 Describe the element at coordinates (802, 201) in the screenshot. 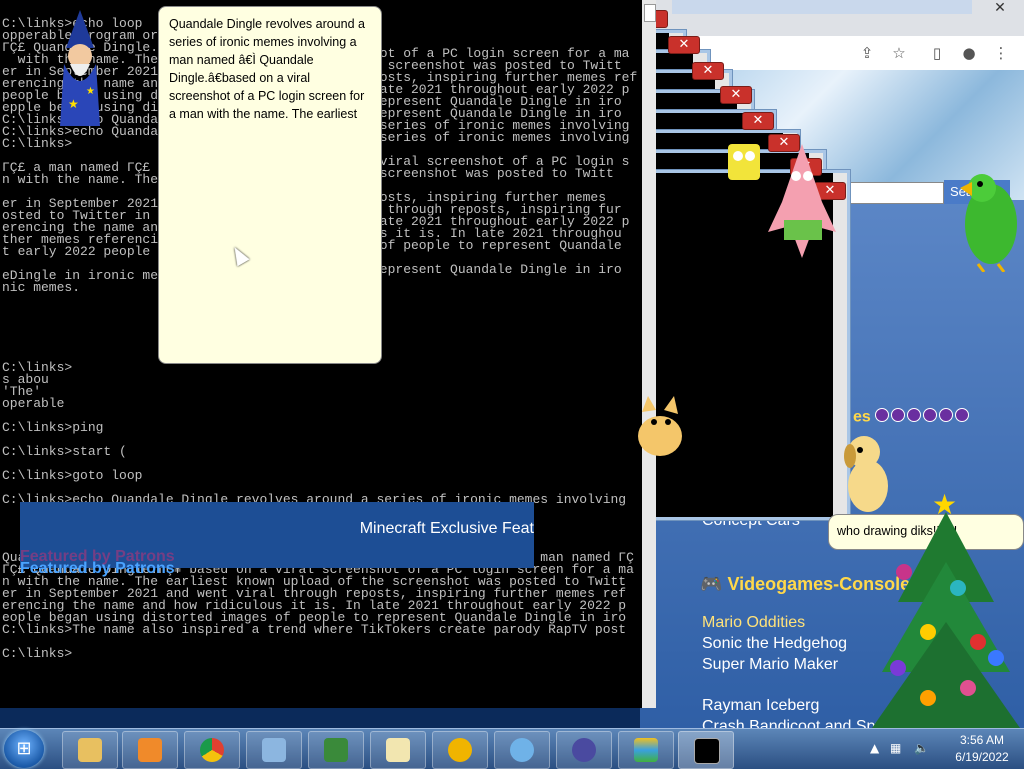

I see `patrick-sprite-icon` at that location.